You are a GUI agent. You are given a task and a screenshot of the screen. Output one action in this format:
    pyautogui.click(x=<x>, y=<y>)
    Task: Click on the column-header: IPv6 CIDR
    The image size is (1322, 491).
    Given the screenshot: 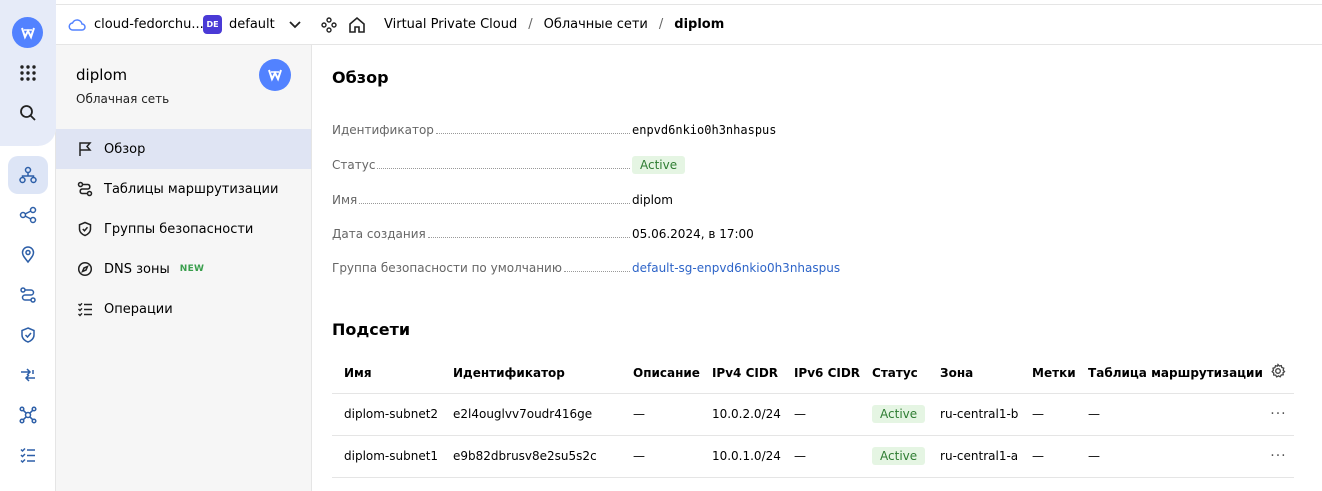 What is the action you would take?
    pyautogui.click(x=821, y=373)
    